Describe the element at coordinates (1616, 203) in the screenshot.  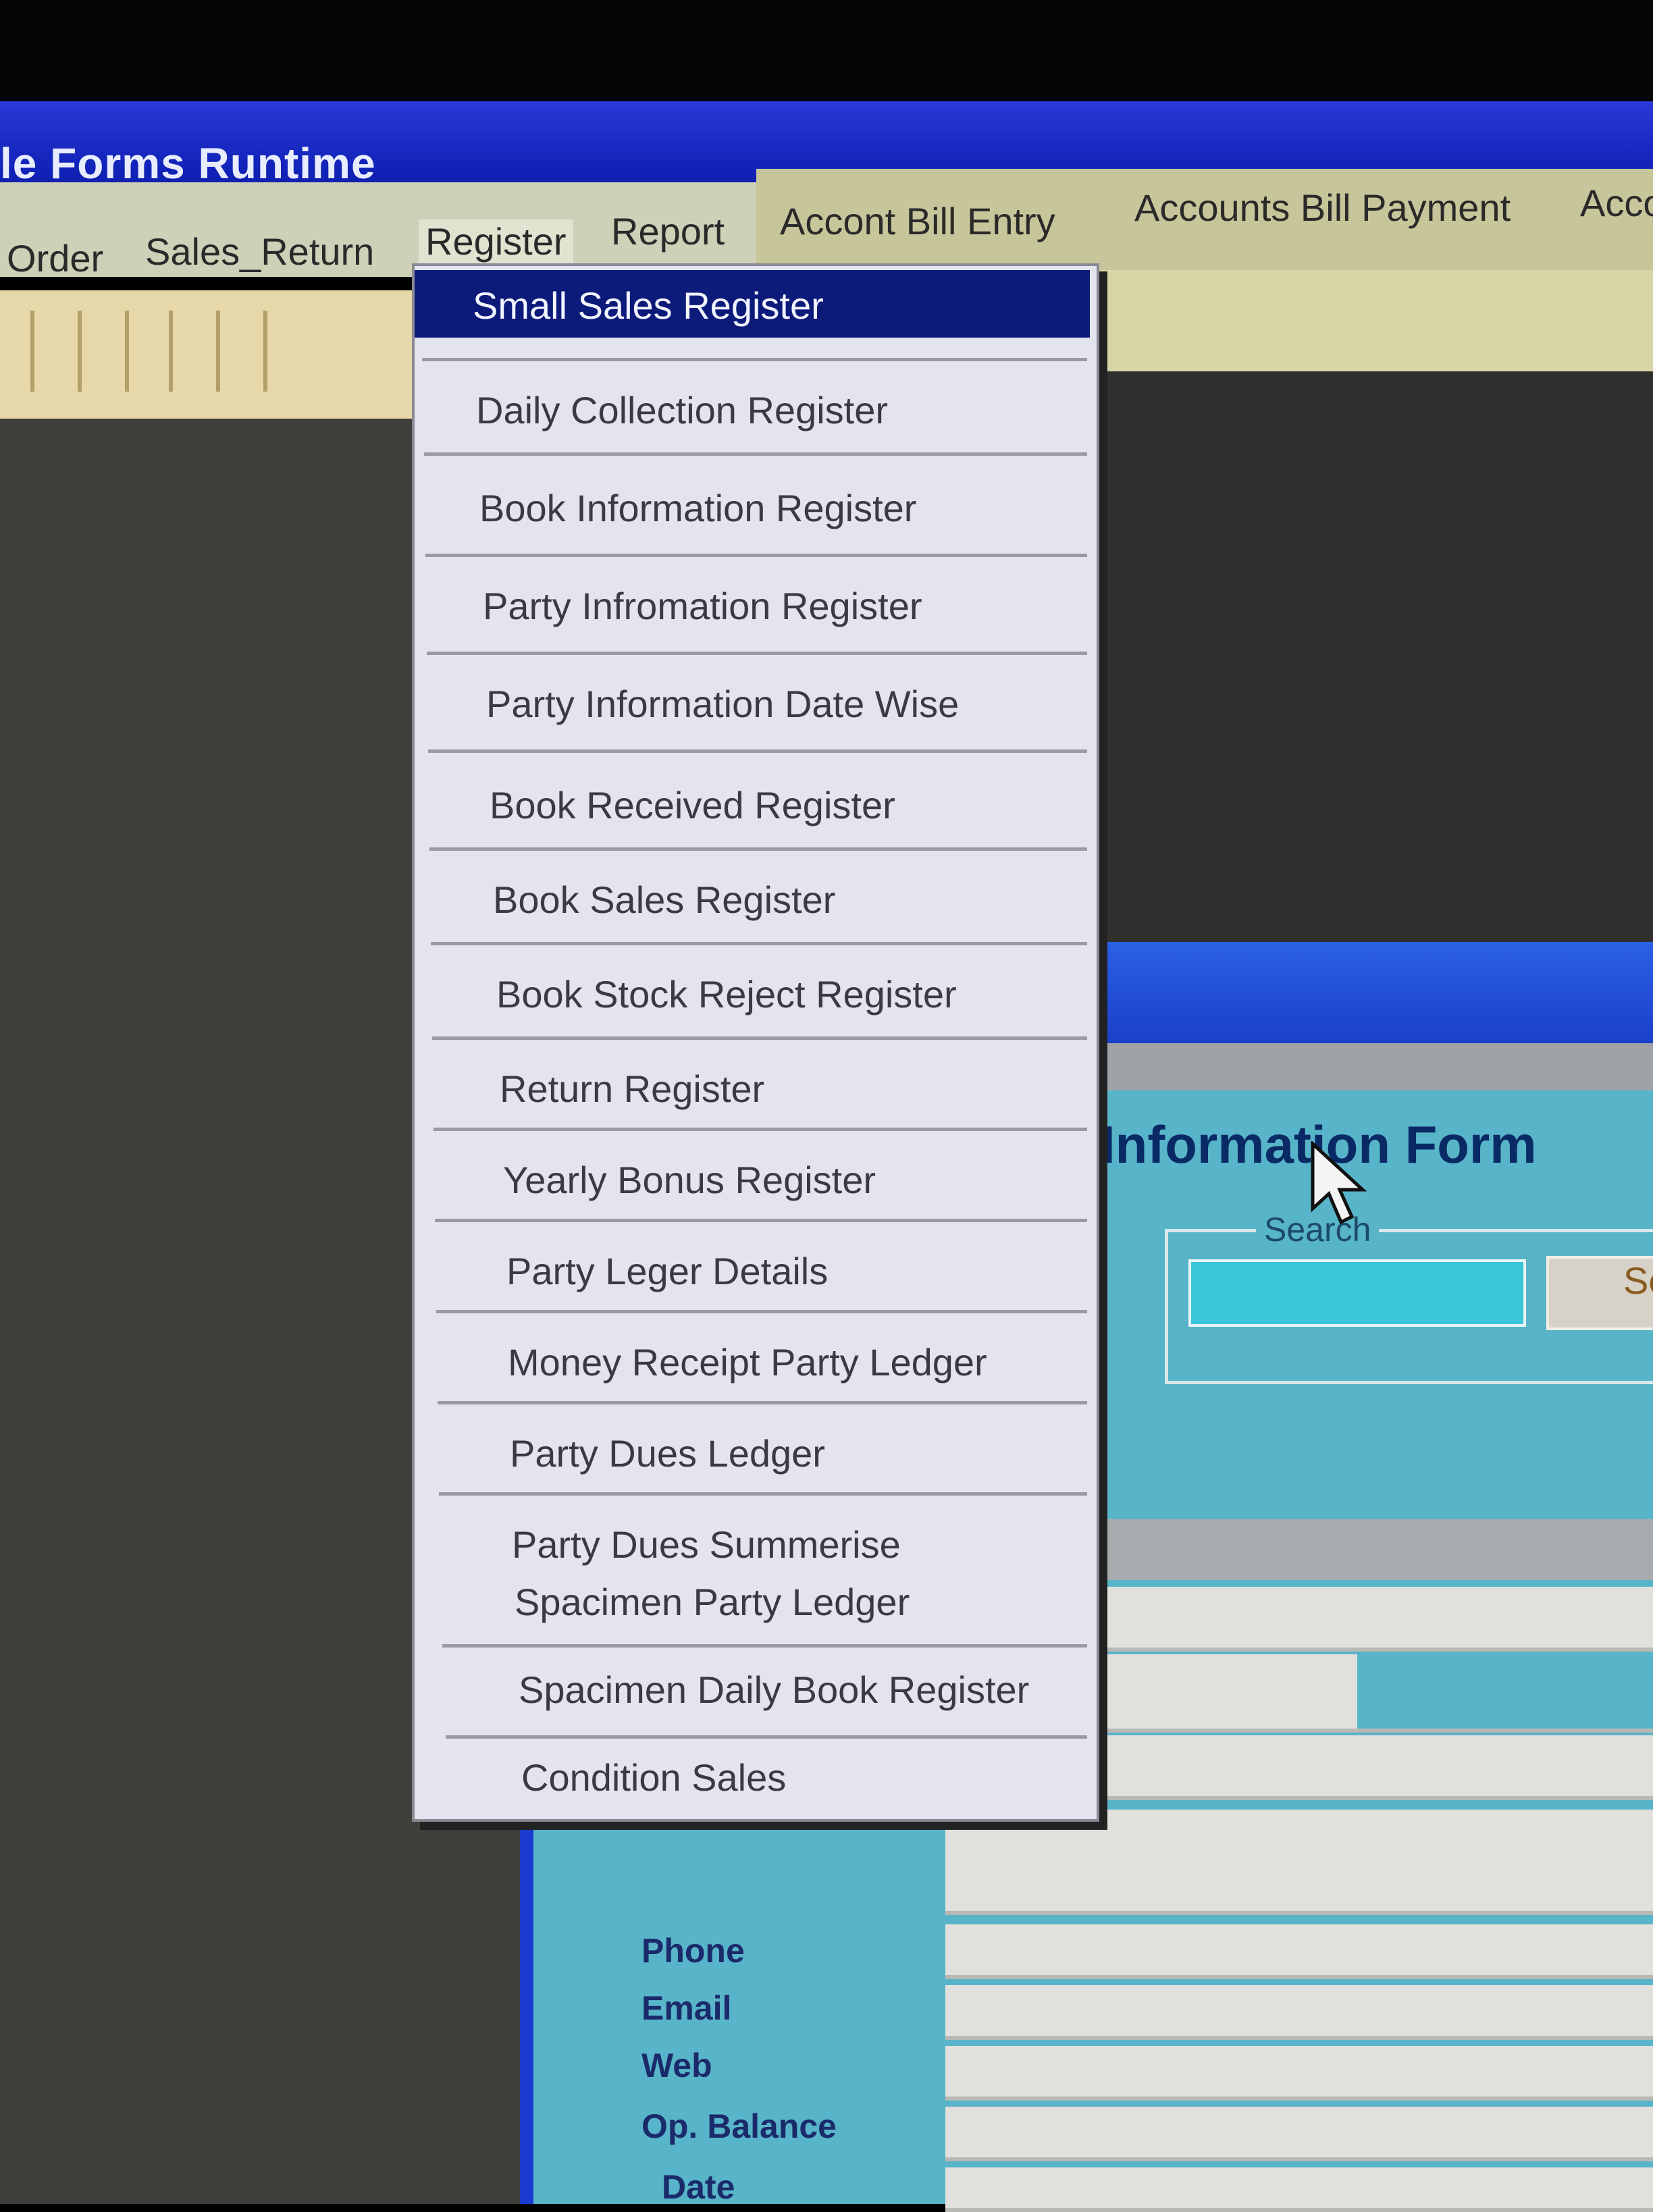
I see `menu-accounts-more: Acco` at that location.